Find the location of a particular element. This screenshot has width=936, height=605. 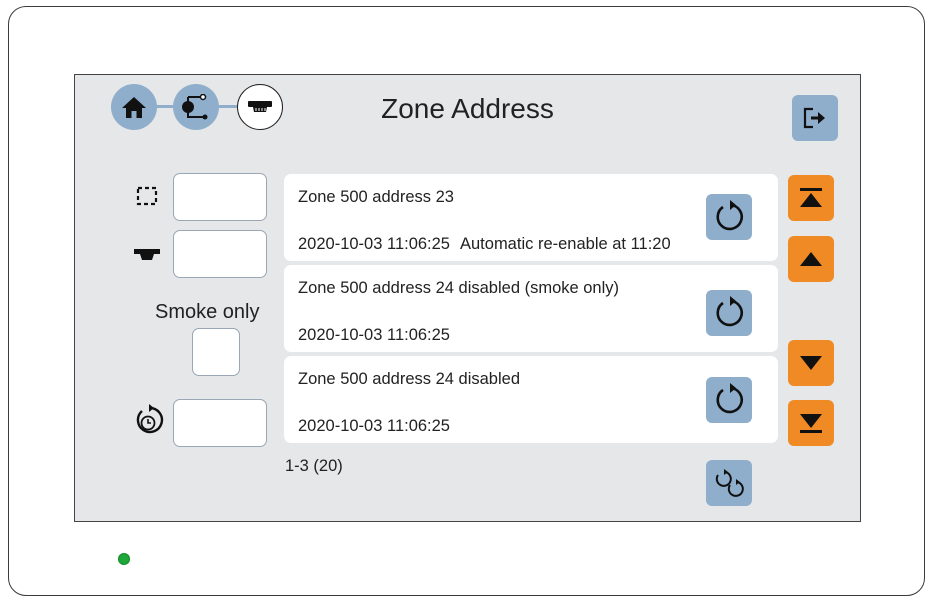

logout-icon is located at coordinates (814, 118).